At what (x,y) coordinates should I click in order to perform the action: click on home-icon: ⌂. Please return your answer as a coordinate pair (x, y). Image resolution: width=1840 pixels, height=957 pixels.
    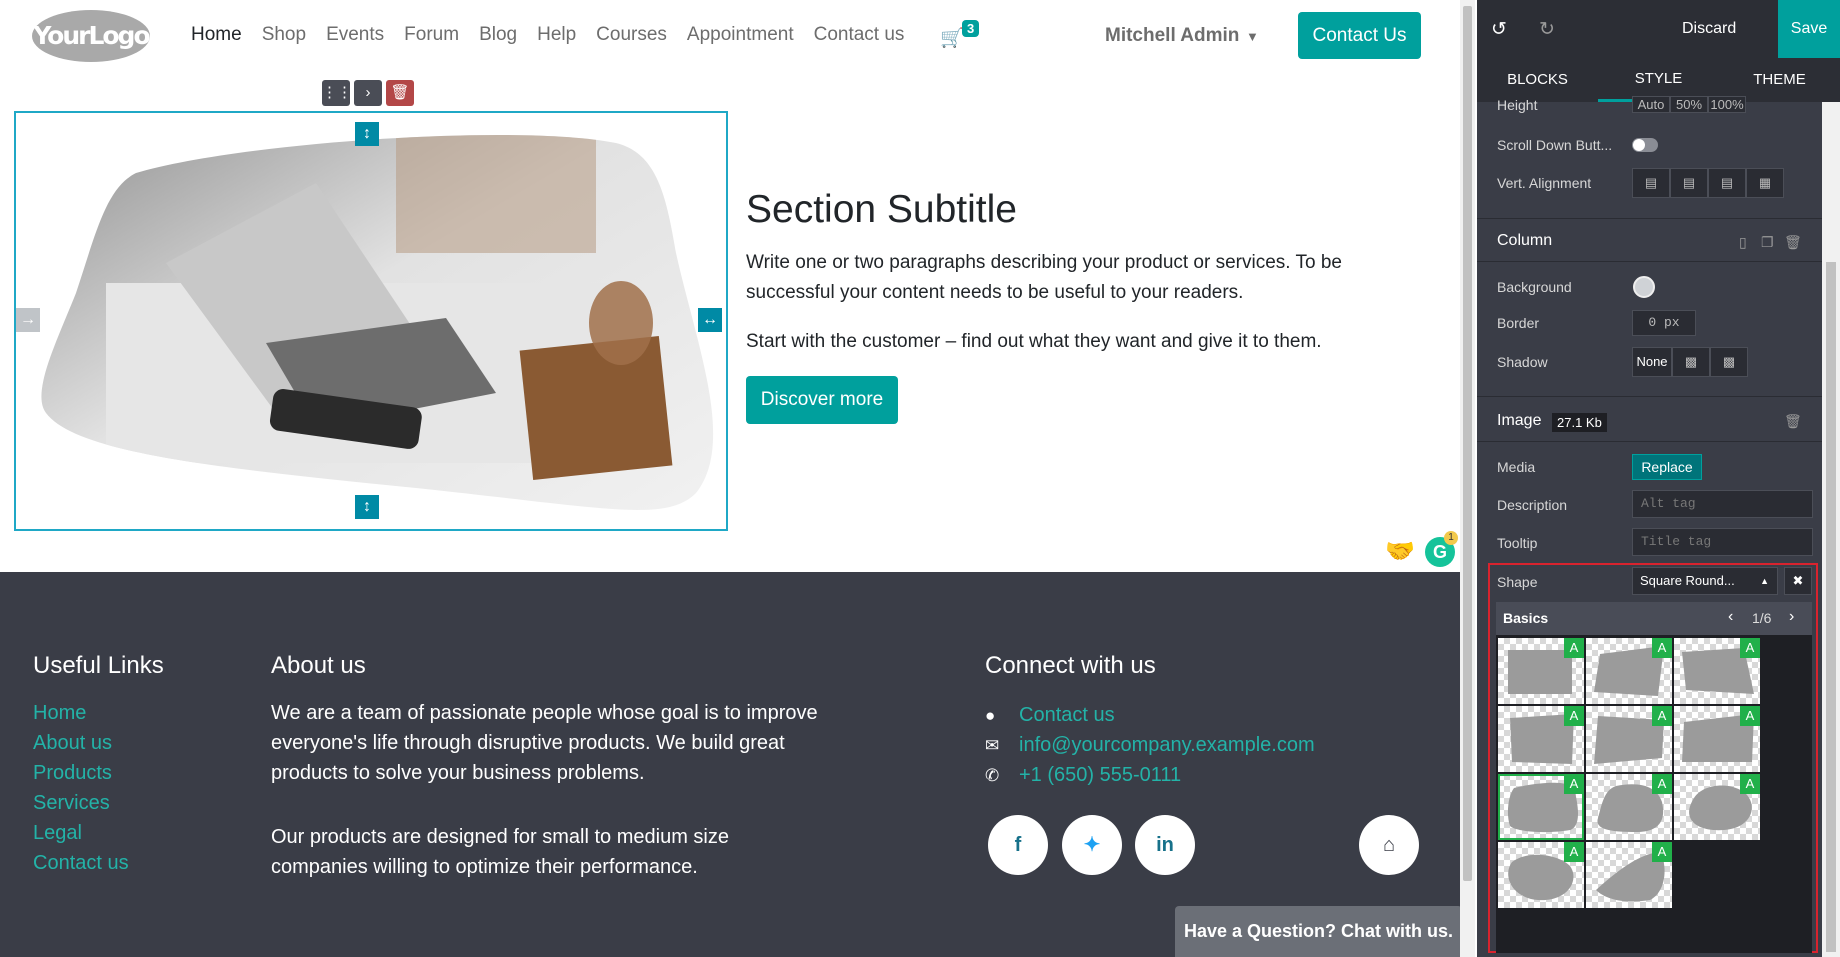
    Looking at the image, I should click on (1389, 845).